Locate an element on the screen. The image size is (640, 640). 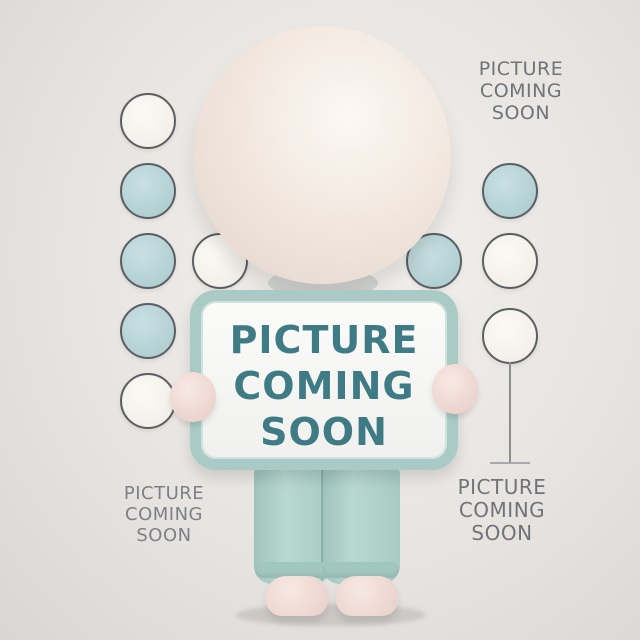
sign-line: PICTURE is located at coordinates (324, 340).